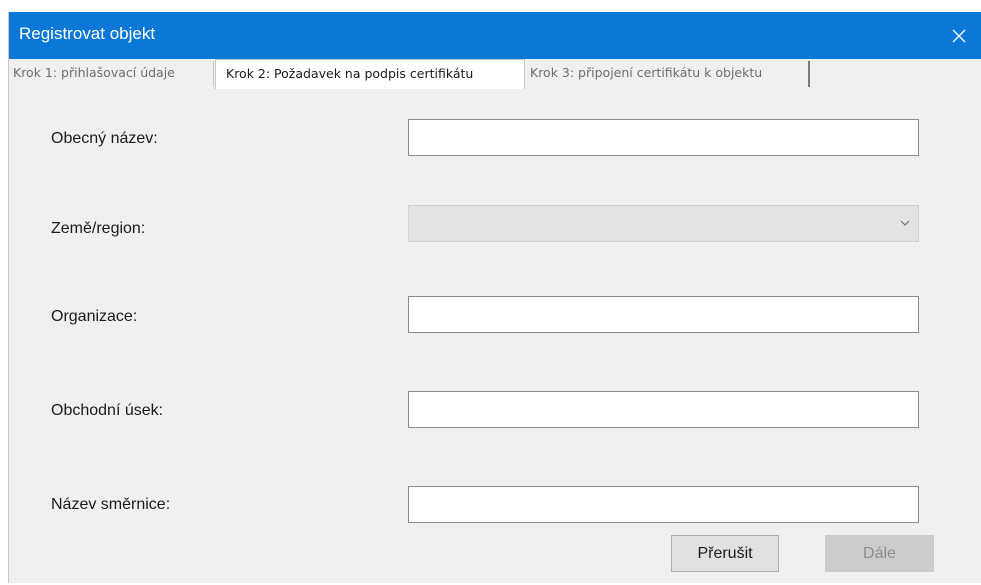  What do you see at coordinates (98, 228) in the screenshot?
I see `country-region-label: Země/region:` at bounding box center [98, 228].